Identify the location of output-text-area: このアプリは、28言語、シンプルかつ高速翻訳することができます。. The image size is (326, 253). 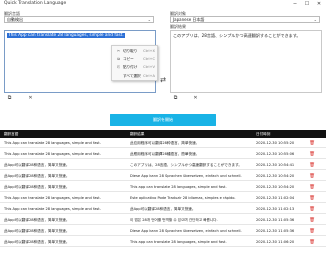
(246, 61).